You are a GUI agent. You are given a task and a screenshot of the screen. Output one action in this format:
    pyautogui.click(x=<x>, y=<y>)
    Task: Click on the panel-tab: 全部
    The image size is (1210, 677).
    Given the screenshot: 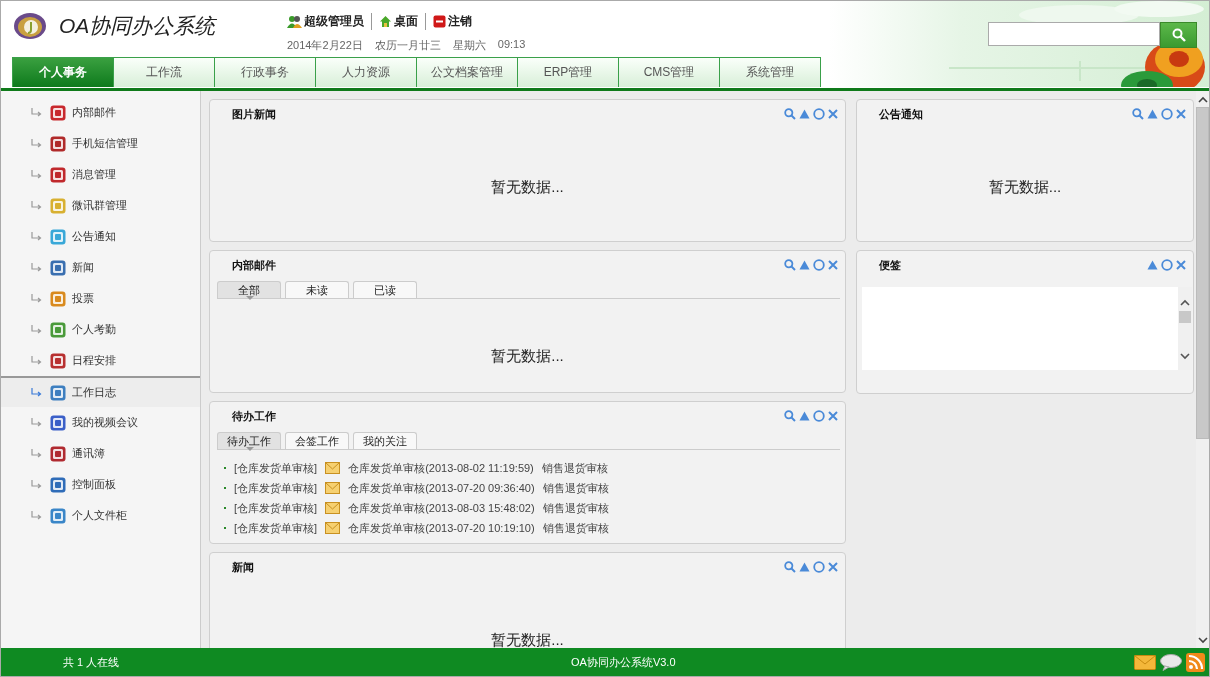 What is the action you would take?
    pyautogui.click(x=249, y=289)
    